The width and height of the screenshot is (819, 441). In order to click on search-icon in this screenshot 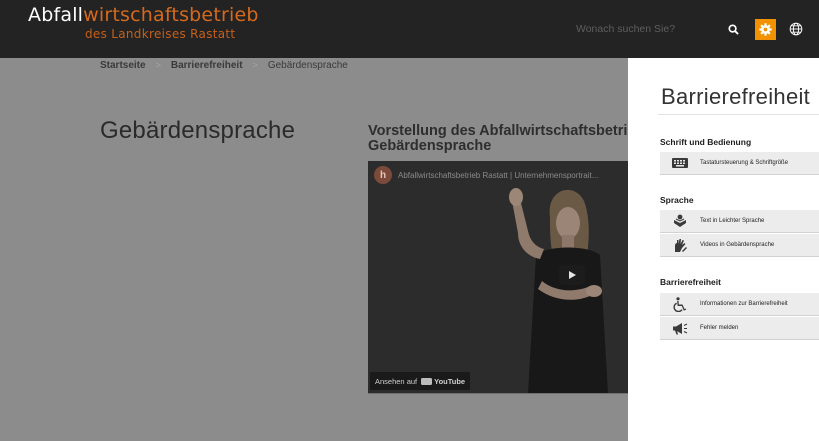, I will do `click(733, 29)`.